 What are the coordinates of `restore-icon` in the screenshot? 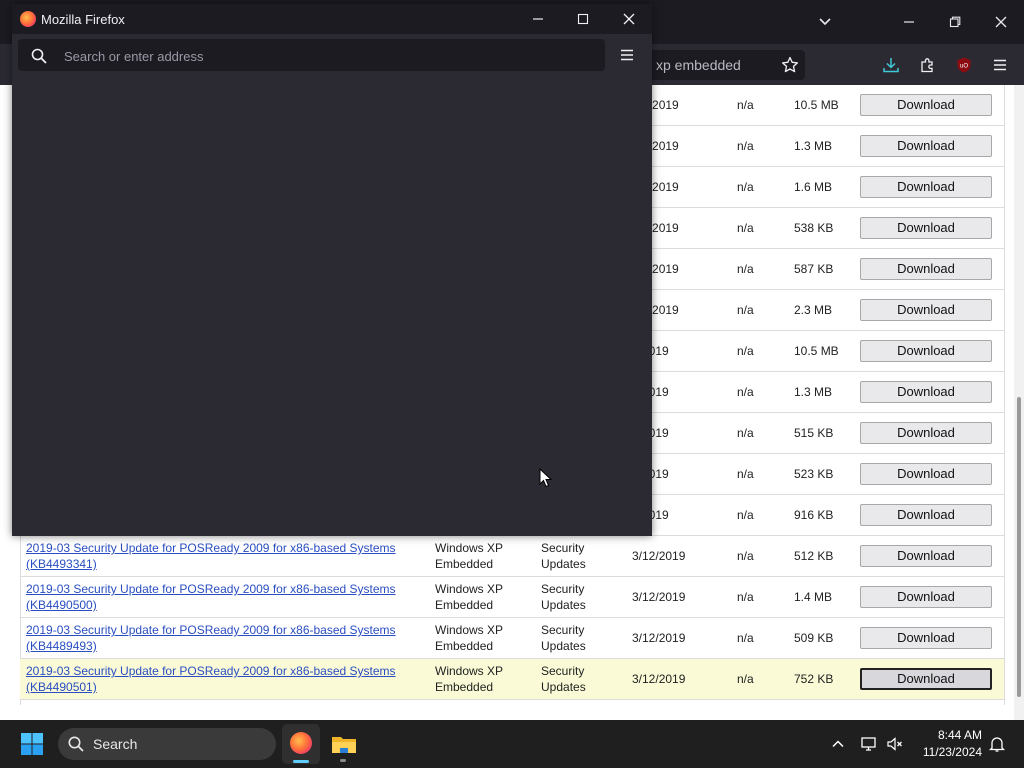 It's located at (955, 22).